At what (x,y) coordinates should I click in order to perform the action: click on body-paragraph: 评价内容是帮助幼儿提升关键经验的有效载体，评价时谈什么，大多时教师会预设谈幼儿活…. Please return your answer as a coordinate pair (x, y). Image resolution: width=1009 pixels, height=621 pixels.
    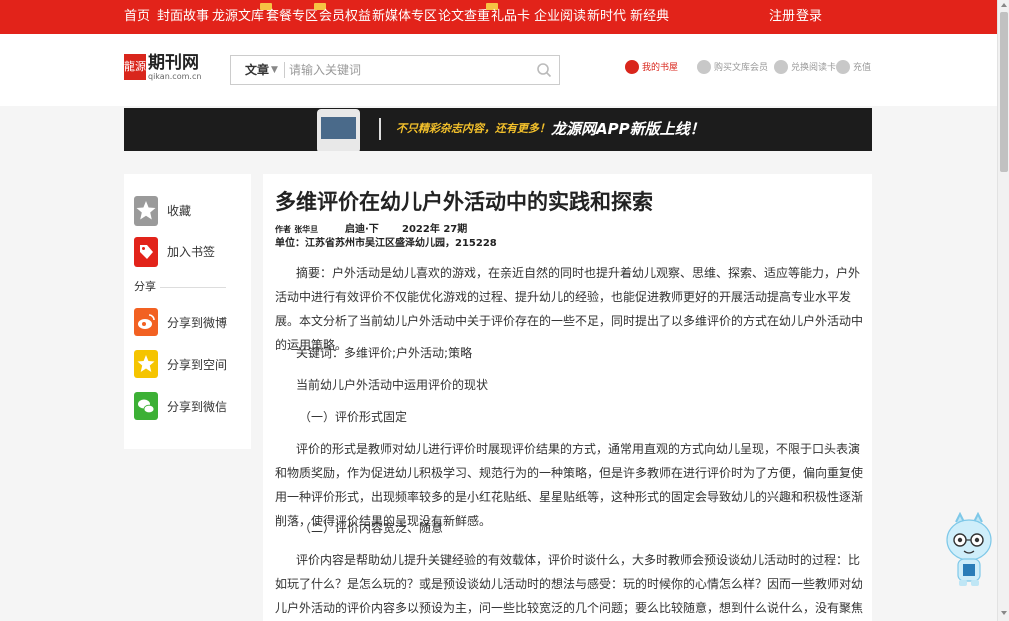
    Looking at the image, I should click on (569, 584).